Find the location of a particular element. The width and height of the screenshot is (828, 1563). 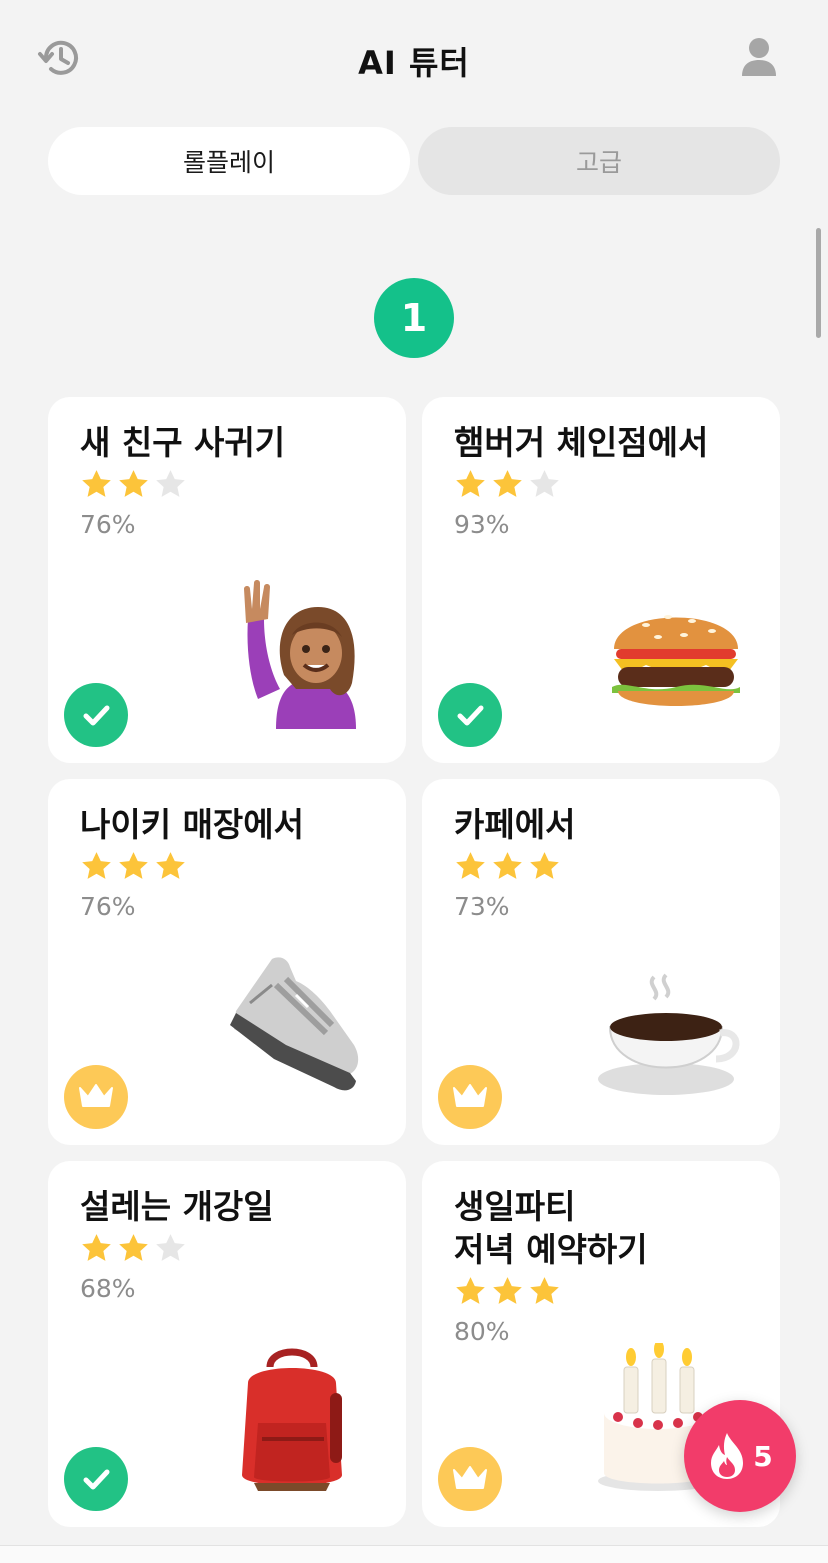

lesson-card: 새 친구 사귀기 76% is located at coordinates (227, 580).